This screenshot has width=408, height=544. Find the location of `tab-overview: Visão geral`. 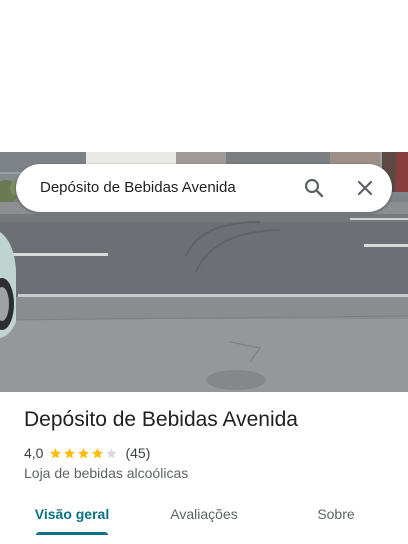

tab-overview: Visão geral is located at coordinates (72, 514).